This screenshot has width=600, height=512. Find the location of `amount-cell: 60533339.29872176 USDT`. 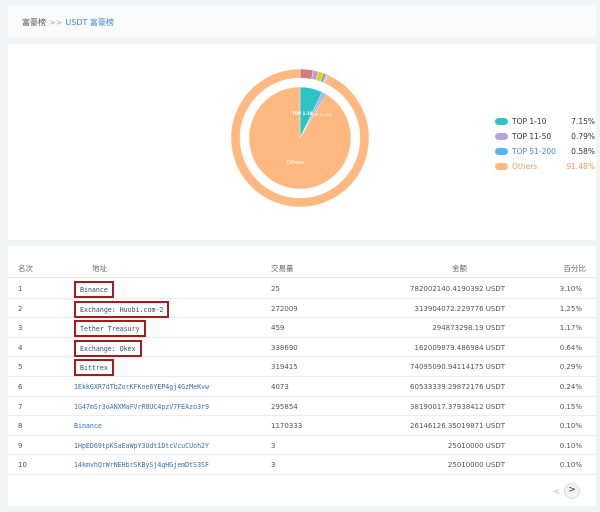

amount-cell: 60533339.29872176 USDT is located at coordinates (457, 386).